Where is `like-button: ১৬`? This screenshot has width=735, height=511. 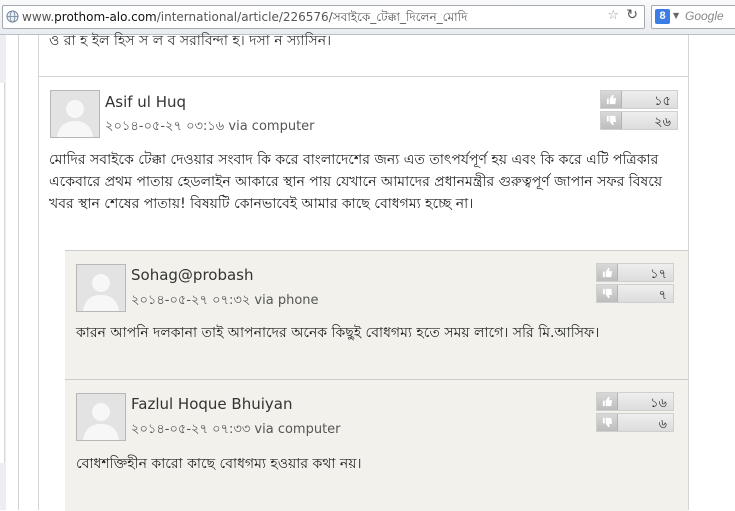
like-button: ১৬ is located at coordinates (635, 401).